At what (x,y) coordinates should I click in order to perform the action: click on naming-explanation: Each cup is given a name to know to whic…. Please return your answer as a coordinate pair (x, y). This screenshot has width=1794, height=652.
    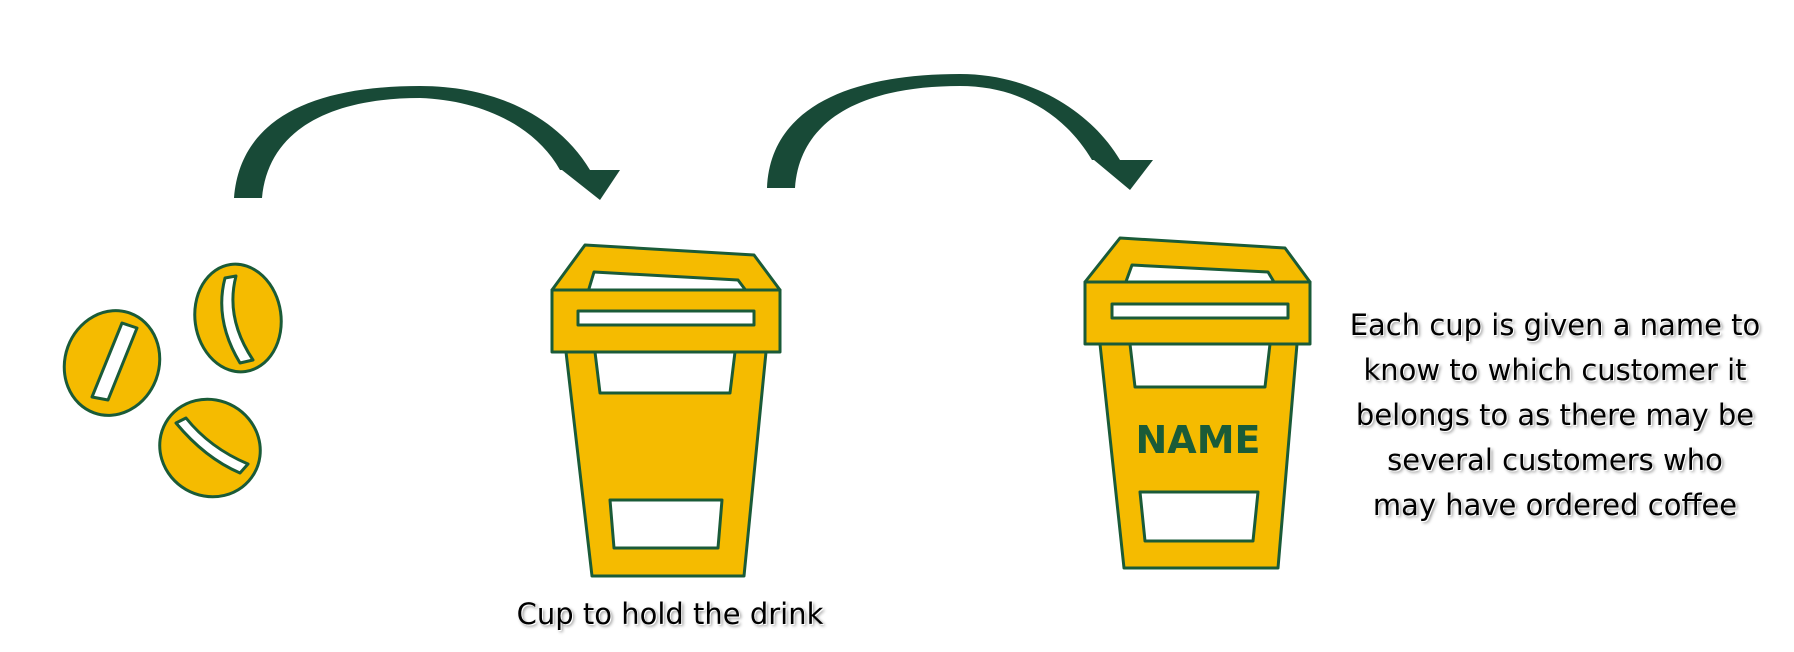
    Looking at the image, I should click on (1555, 415).